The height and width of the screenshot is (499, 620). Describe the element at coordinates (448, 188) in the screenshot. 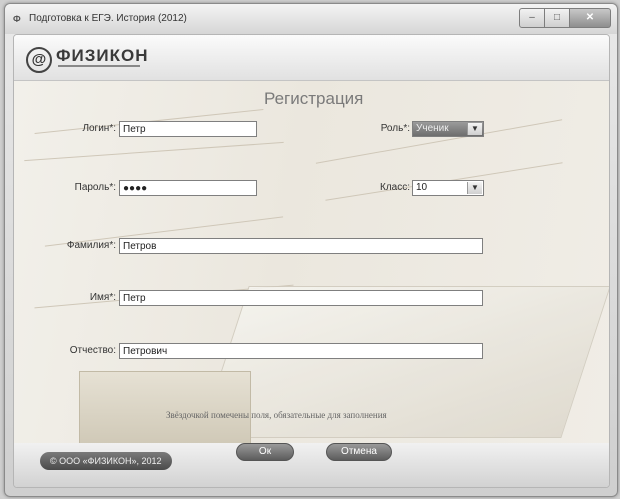

I see `class-select: 10 ▼` at that location.